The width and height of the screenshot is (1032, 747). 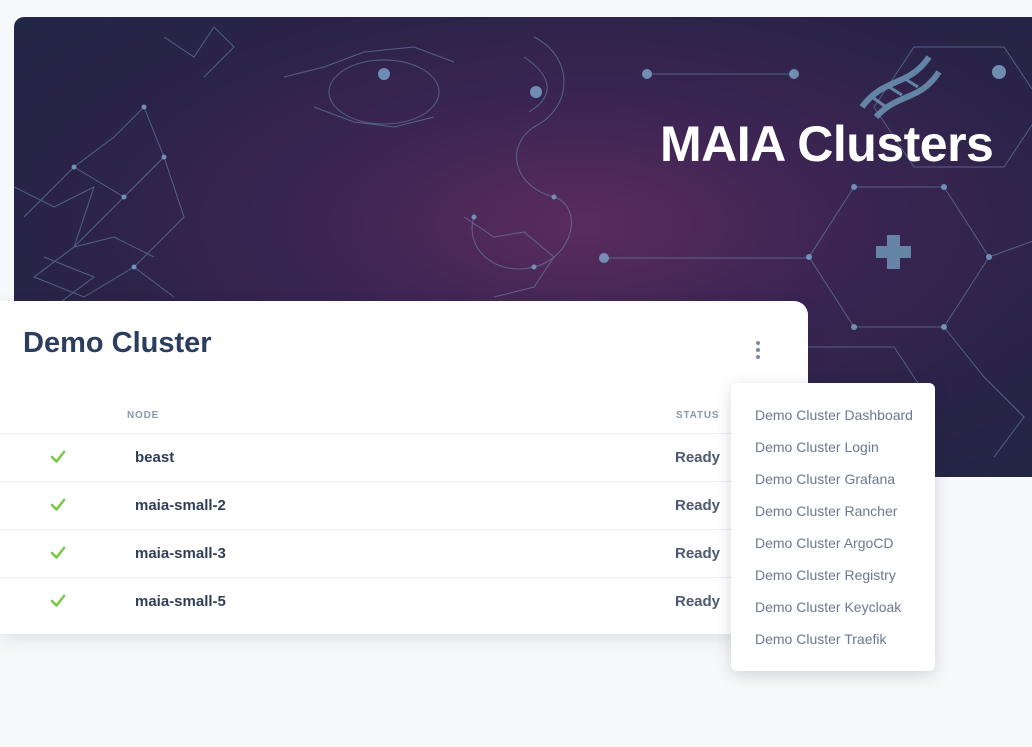 What do you see at coordinates (698, 415) in the screenshot?
I see `column-header-status: STATUS` at bounding box center [698, 415].